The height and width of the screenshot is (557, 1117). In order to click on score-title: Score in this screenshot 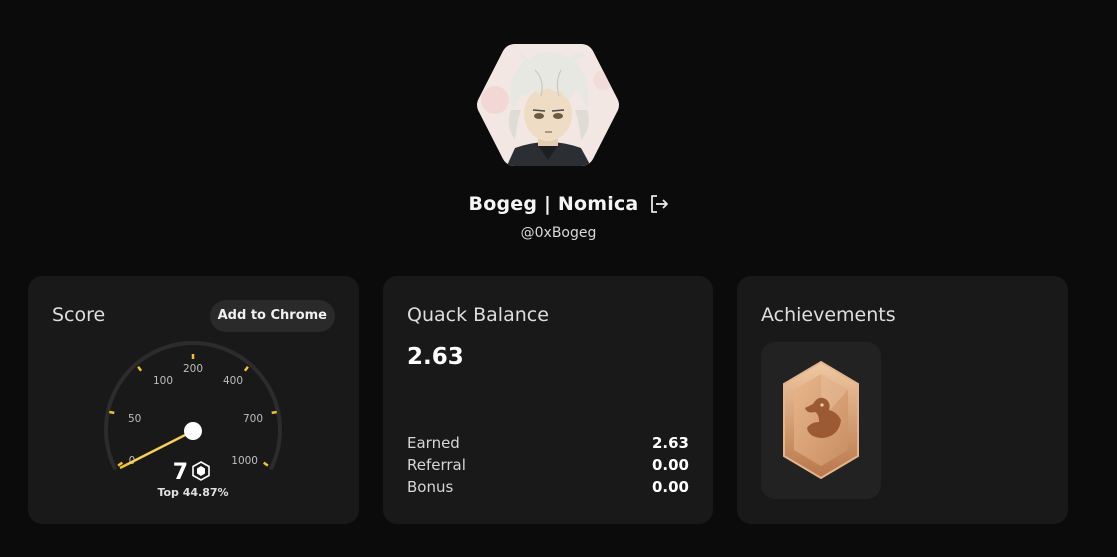, I will do `click(79, 315)`.